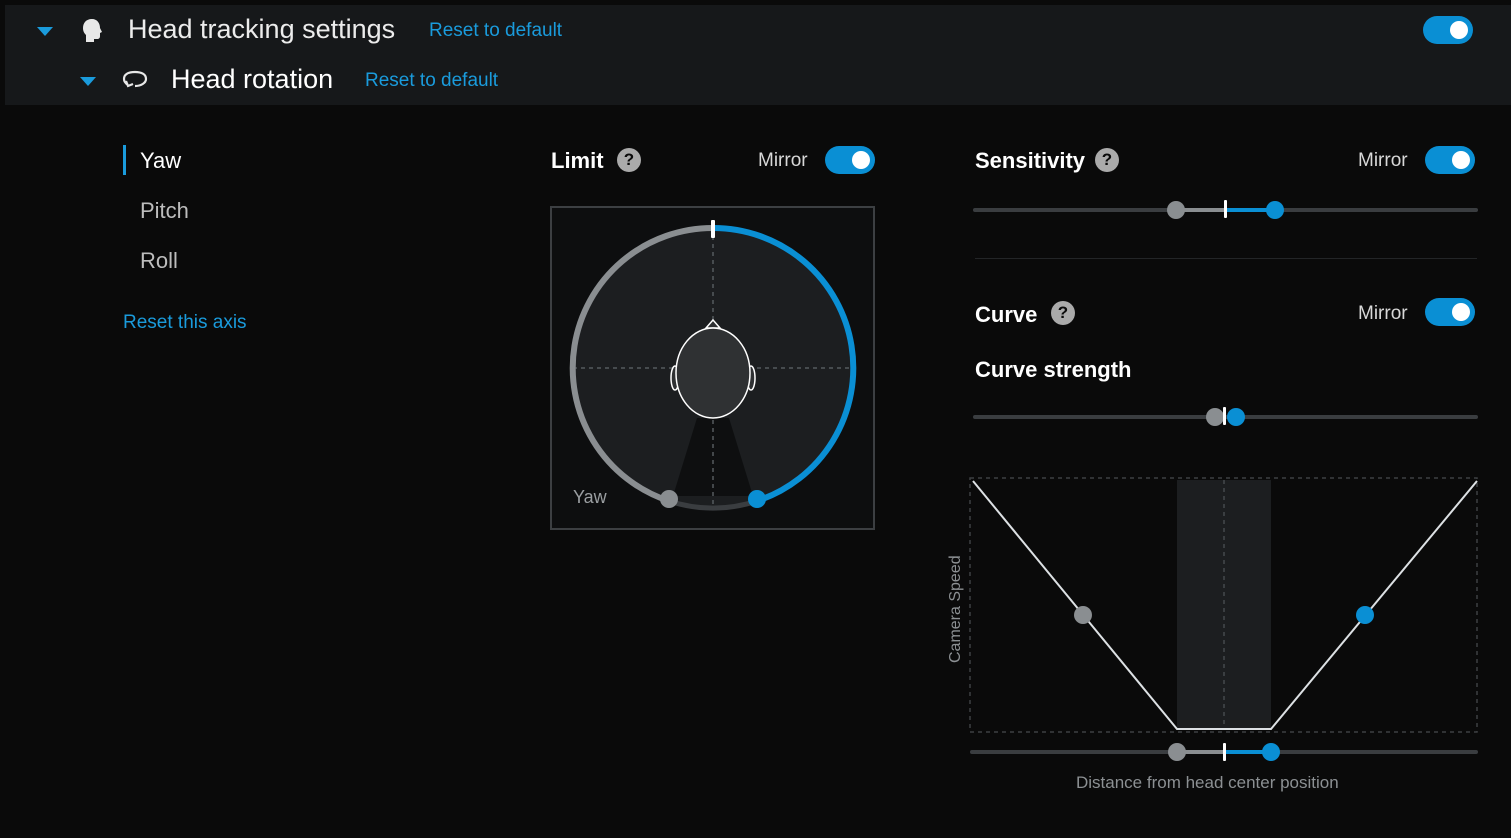  I want to click on curve-left-point, so click(1083, 615).